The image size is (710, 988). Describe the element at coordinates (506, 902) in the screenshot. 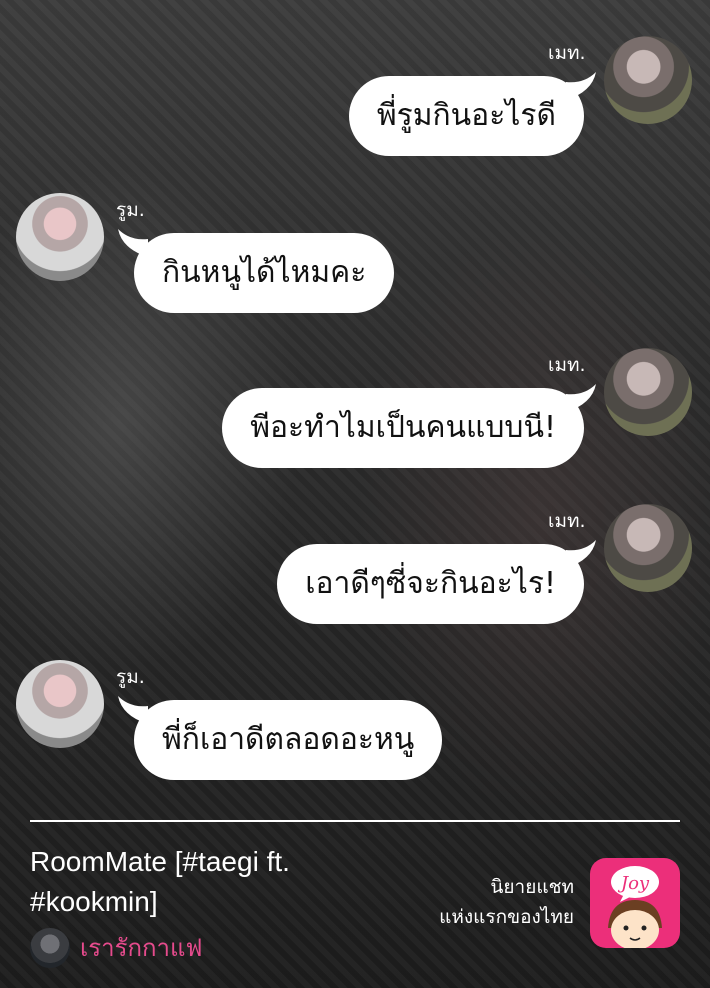

I see `promo-tagline: นิยายแชท แห่งแรกของไทย` at that location.